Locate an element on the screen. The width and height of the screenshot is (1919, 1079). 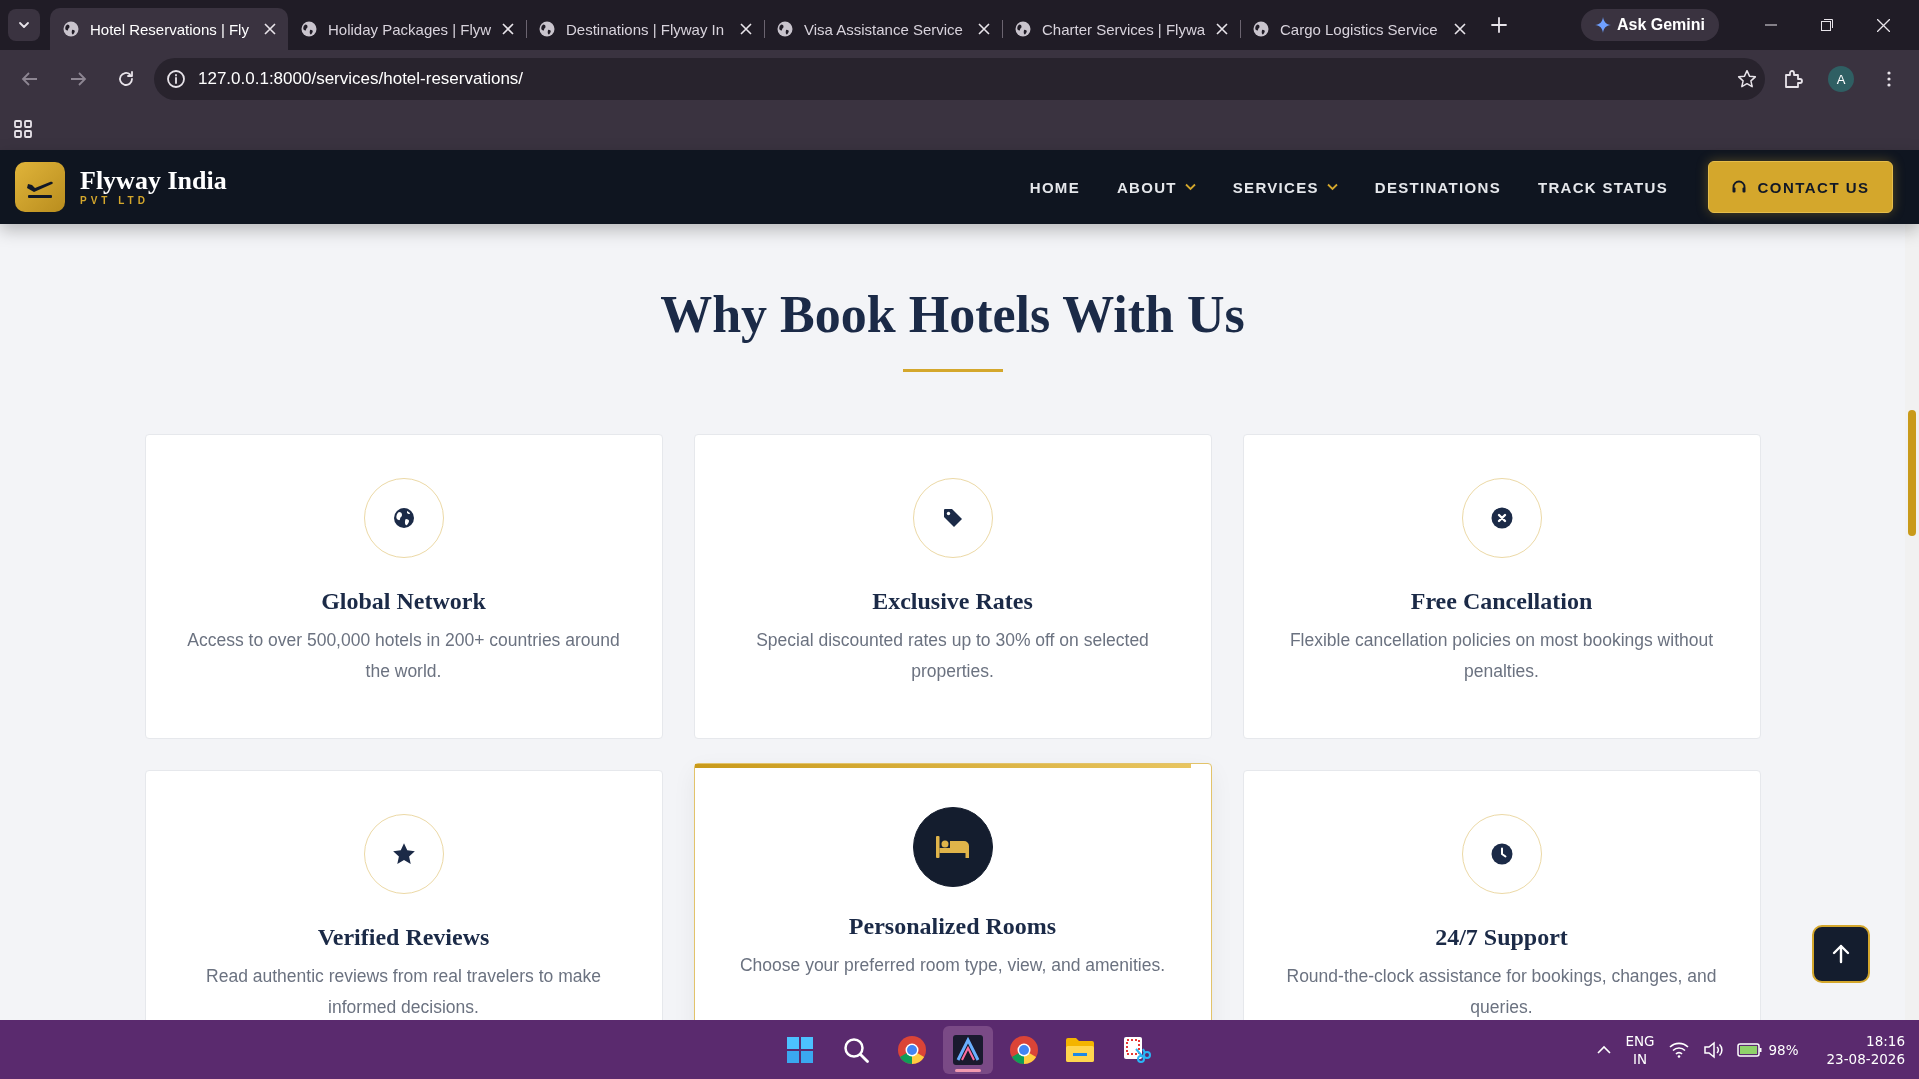
brand-tagline: PVT LTD is located at coordinates (114, 201).